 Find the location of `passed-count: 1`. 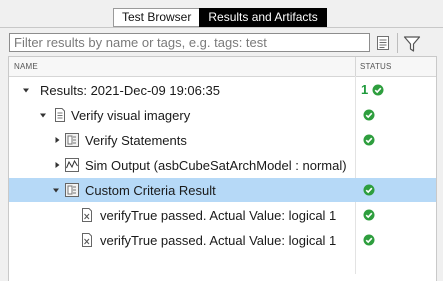

passed-count: 1 is located at coordinates (365, 89).